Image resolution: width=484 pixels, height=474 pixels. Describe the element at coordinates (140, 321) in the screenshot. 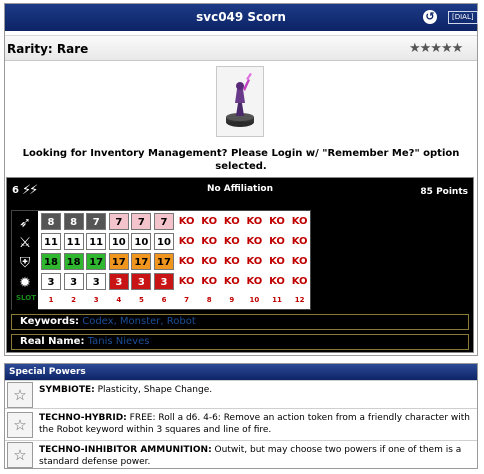

I see `keyword-link-monster: Monster` at that location.